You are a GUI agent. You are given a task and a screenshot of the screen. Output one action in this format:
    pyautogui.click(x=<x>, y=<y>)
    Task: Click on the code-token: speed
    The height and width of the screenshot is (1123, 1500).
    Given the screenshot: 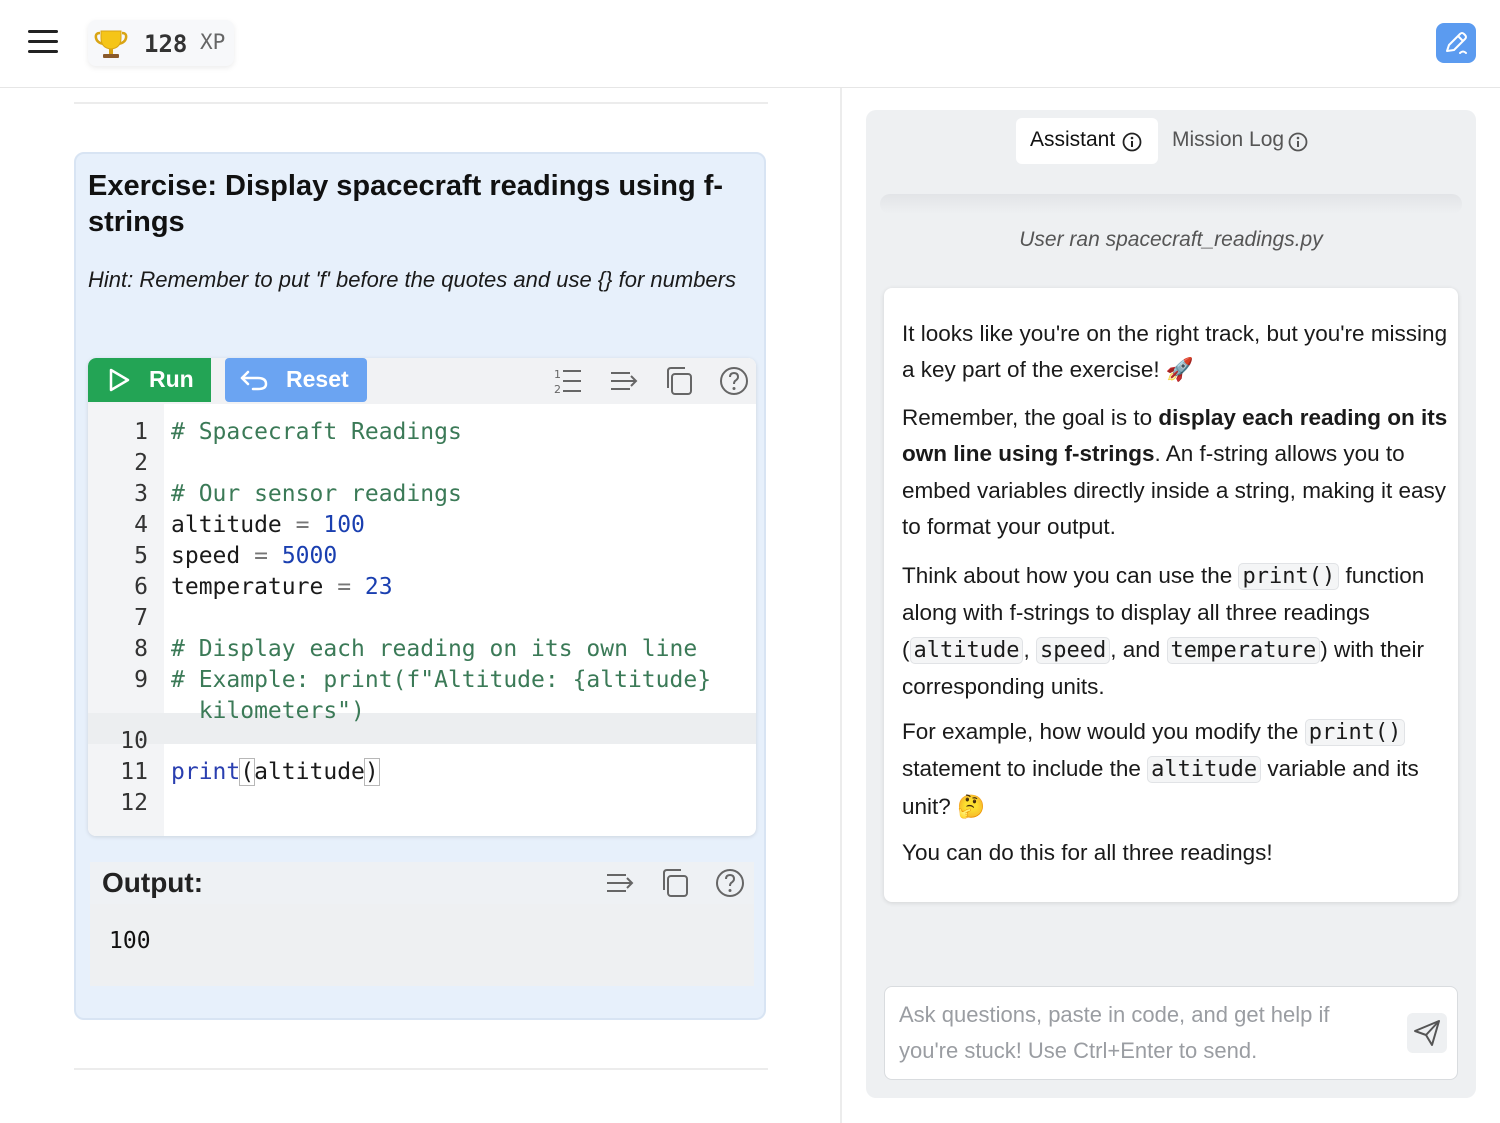 What is the action you would take?
    pyautogui.click(x=206, y=556)
    